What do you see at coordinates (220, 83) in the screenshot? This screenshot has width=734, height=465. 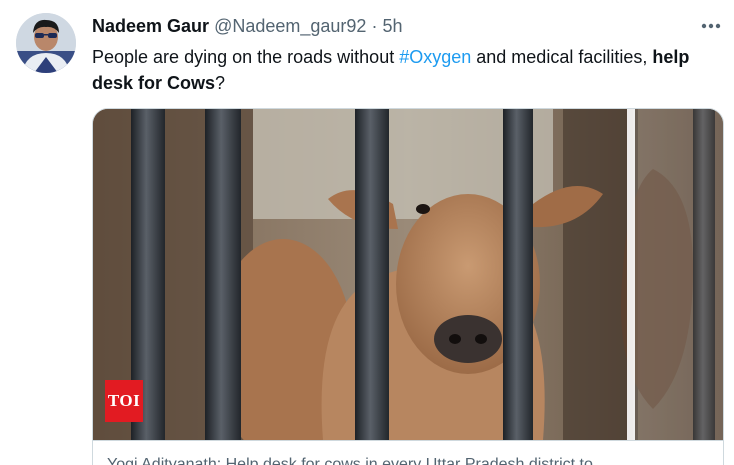 I see `tweet-text-segment: ?` at bounding box center [220, 83].